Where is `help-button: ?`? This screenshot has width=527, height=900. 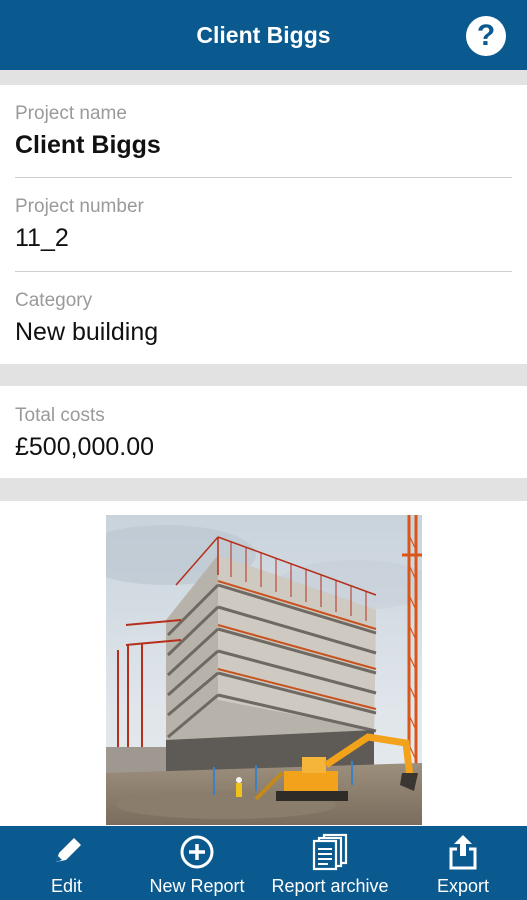 help-button: ? is located at coordinates (486, 36).